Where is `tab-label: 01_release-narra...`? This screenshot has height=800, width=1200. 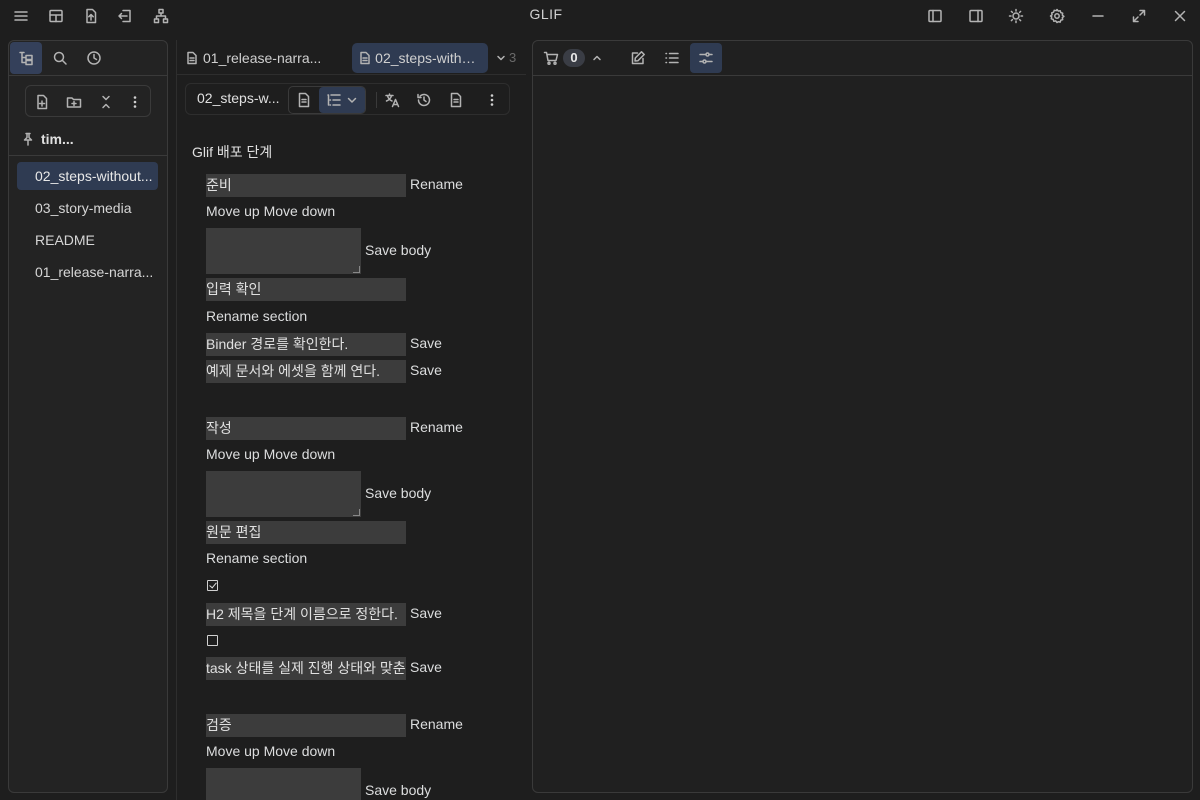 tab-label: 01_release-narra... is located at coordinates (262, 58).